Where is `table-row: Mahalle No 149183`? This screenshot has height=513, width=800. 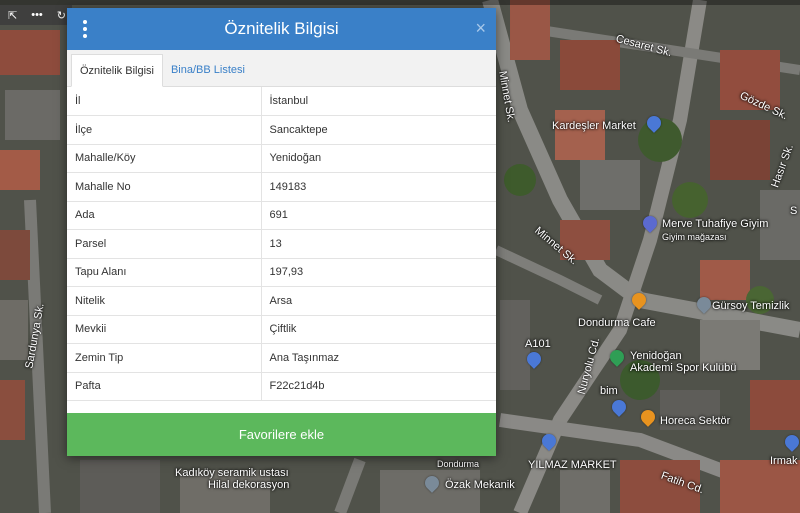 table-row: Mahalle No 149183 is located at coordinates (281, 187).